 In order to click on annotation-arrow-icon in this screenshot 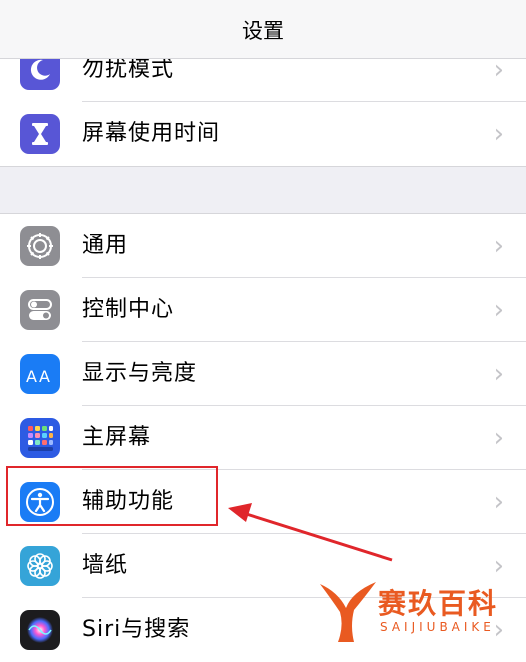, I will do `click(310, 532)`.